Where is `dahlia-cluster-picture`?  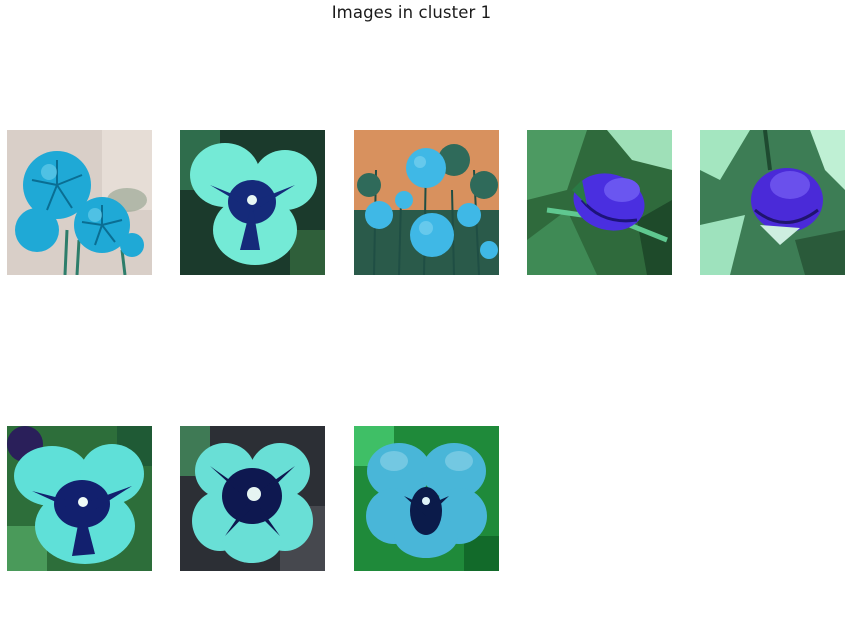 dahlia-cluster-picture is located at coordinates (79, 202).